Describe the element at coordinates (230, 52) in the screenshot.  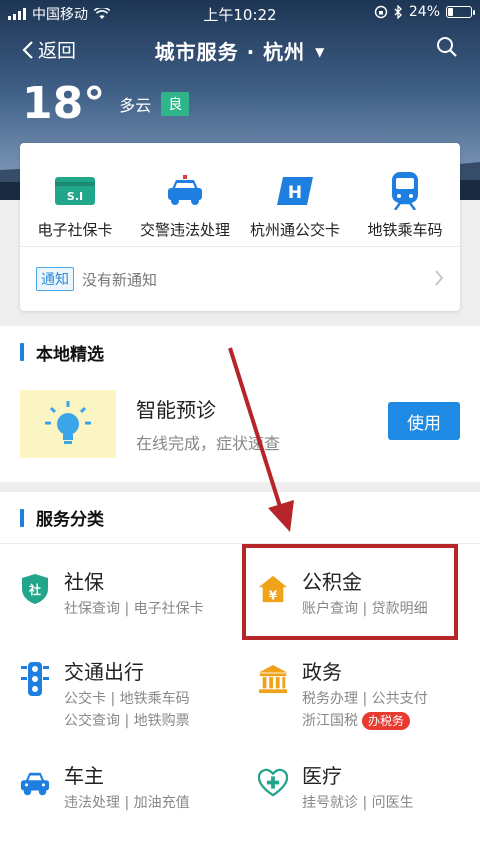
I see `page-title: 城市服务 · 杭州` at that location.